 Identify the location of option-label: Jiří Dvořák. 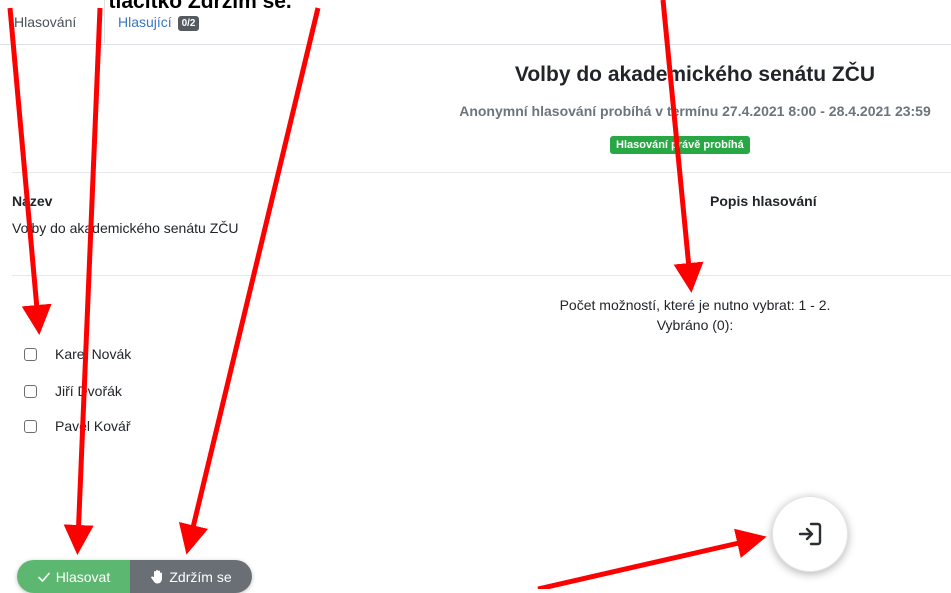
(88, 391).